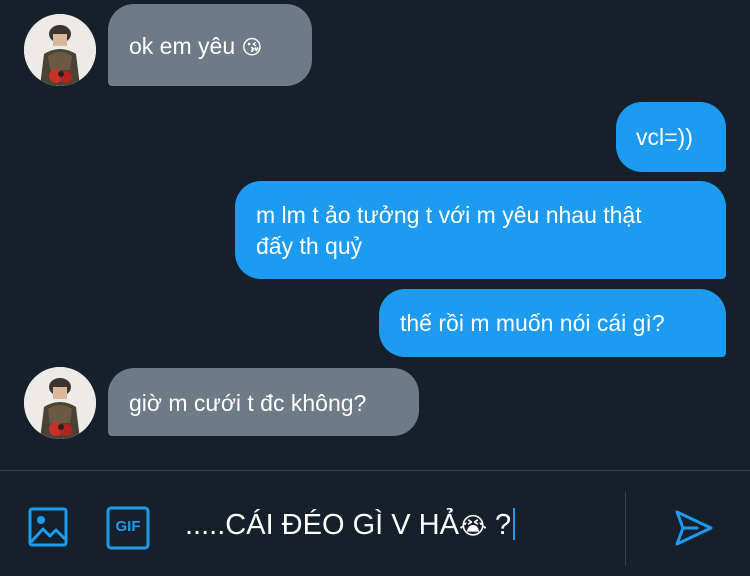 This screenshot has width=750, height=576. I want to click on message-text: giờ m cưới t đc không?, so click(248, 403).